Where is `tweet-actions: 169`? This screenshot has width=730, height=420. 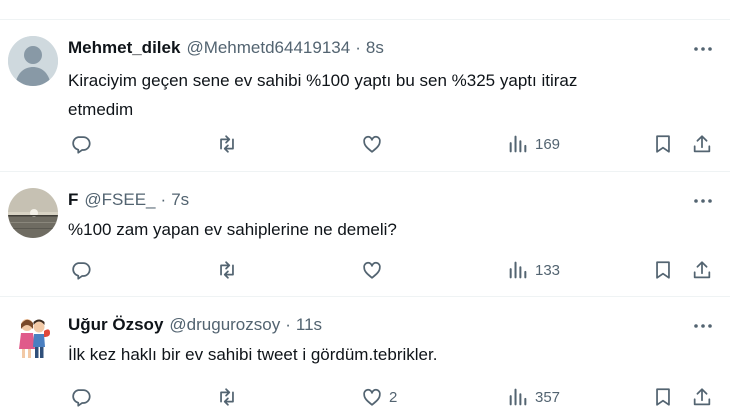
tweet-actions: 169 is located at coordinates (365, 144).